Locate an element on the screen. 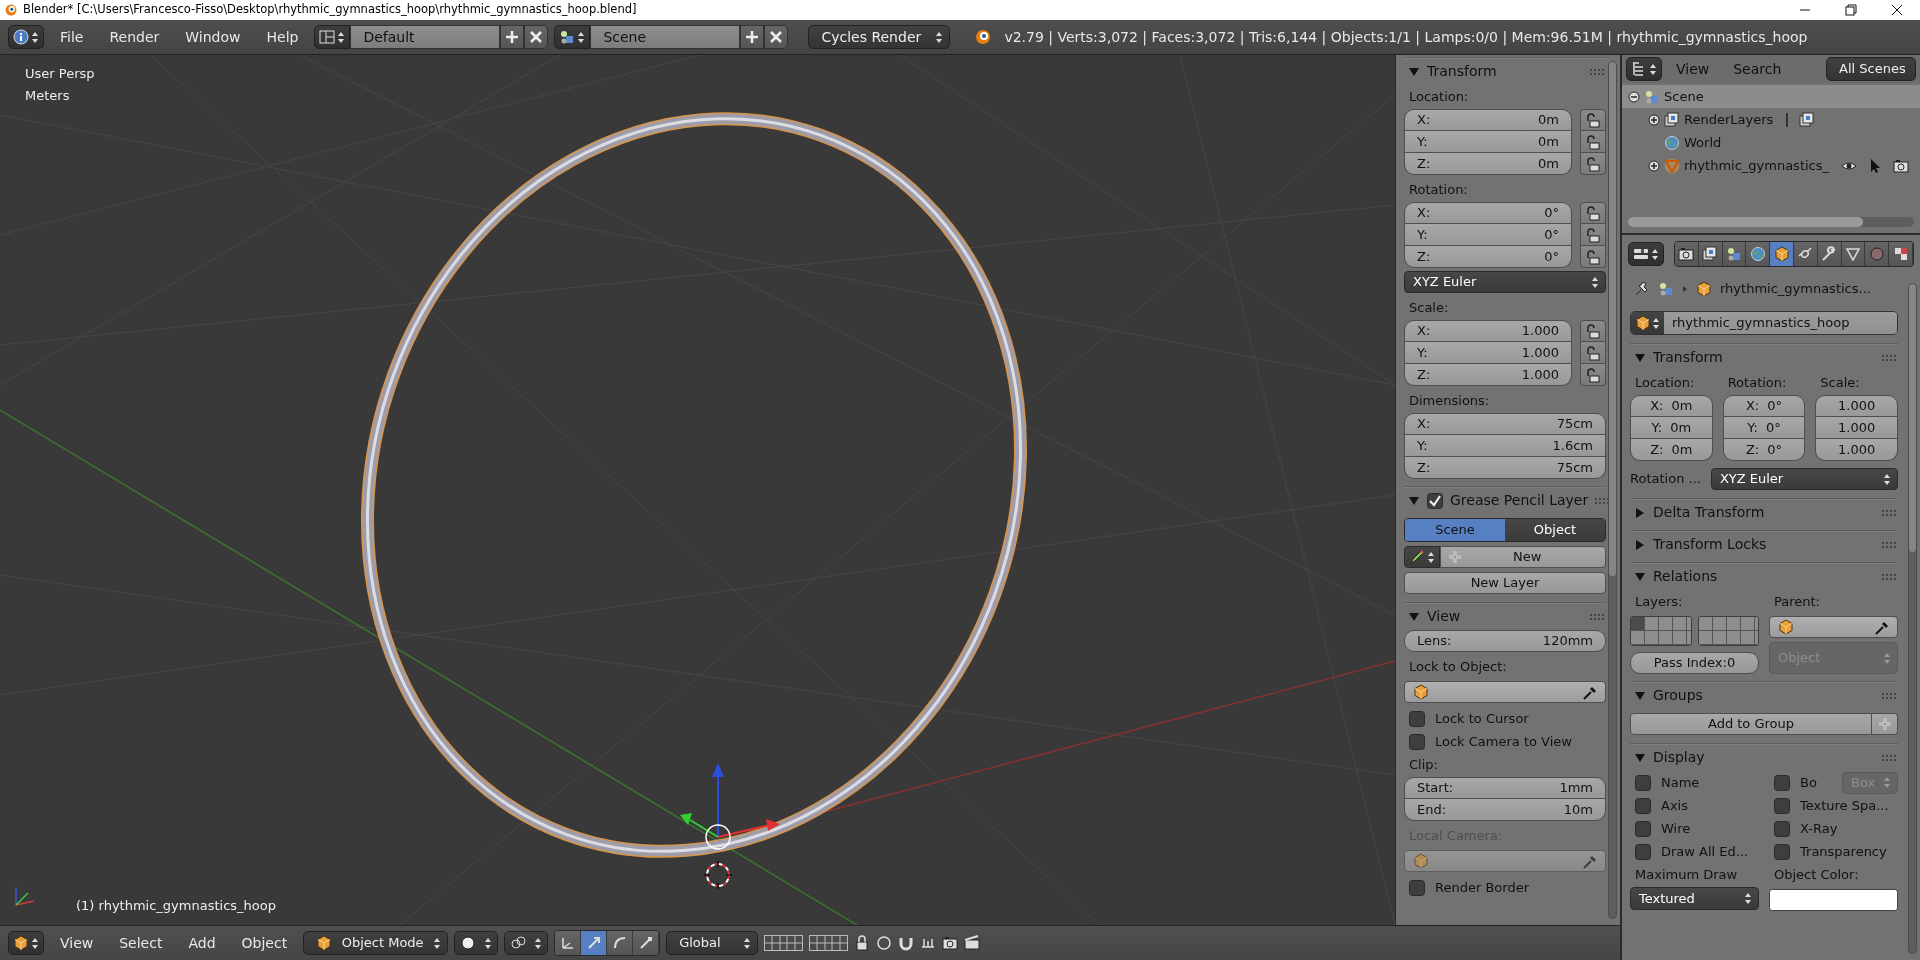 Image resolution: width=1920 pixels, height=960 pixels. shading-dropdown is located at coordinates (476, 943).